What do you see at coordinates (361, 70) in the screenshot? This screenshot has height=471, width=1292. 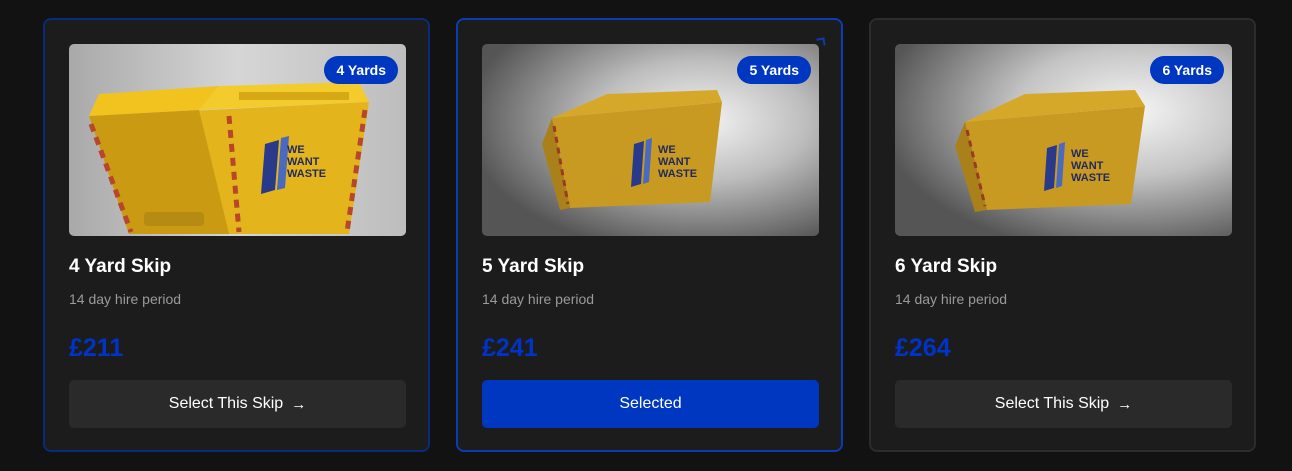 I see `size-badge: 4 Yards` at bounding box center [361, 70].